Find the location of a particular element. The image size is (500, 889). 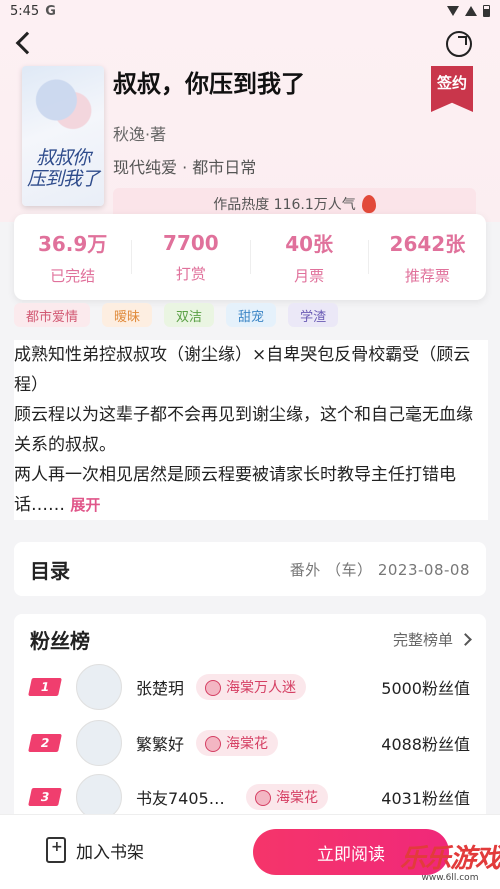

flame-icon is located at coordinates (368, 204).